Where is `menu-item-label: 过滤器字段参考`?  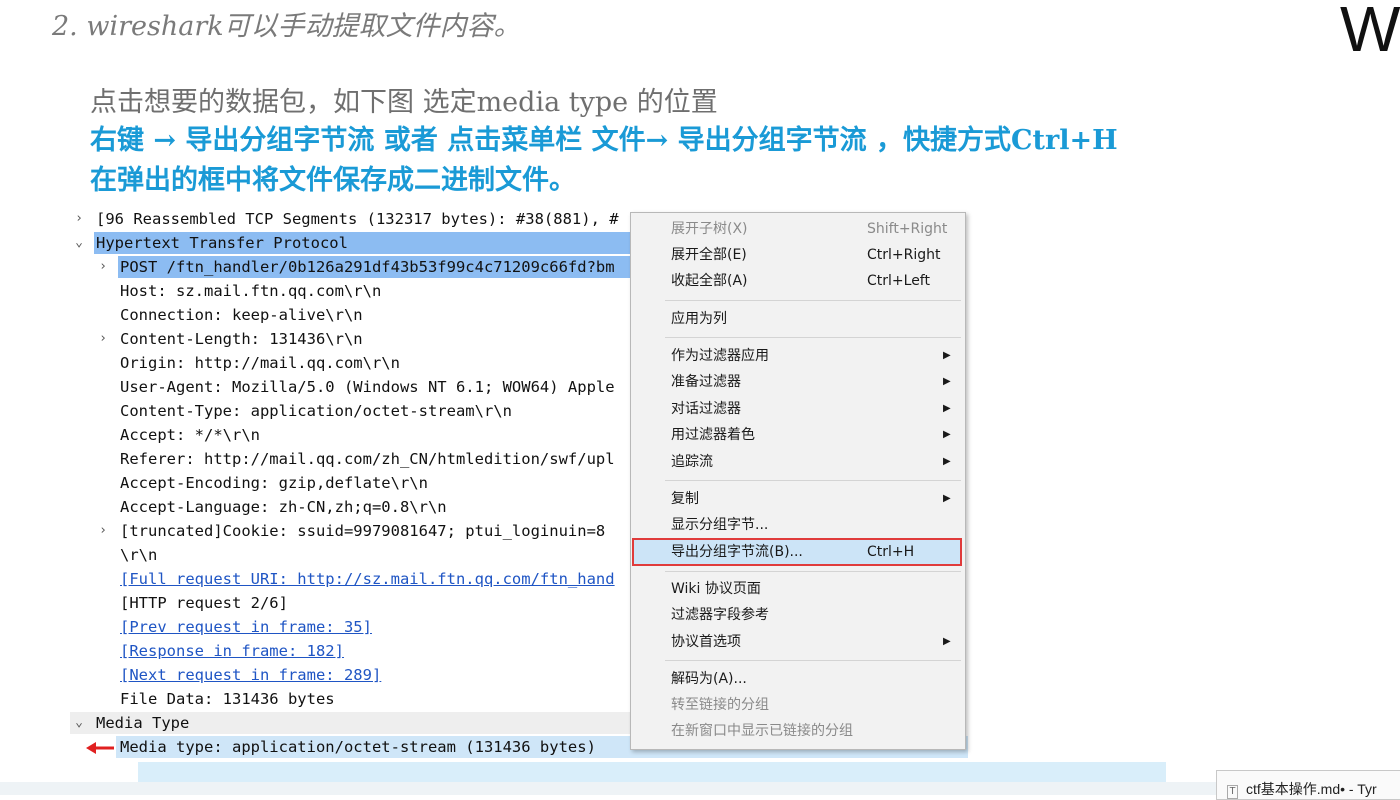
menu-item-label: 过滤器字段参考 is located at coordinates (720, 615).